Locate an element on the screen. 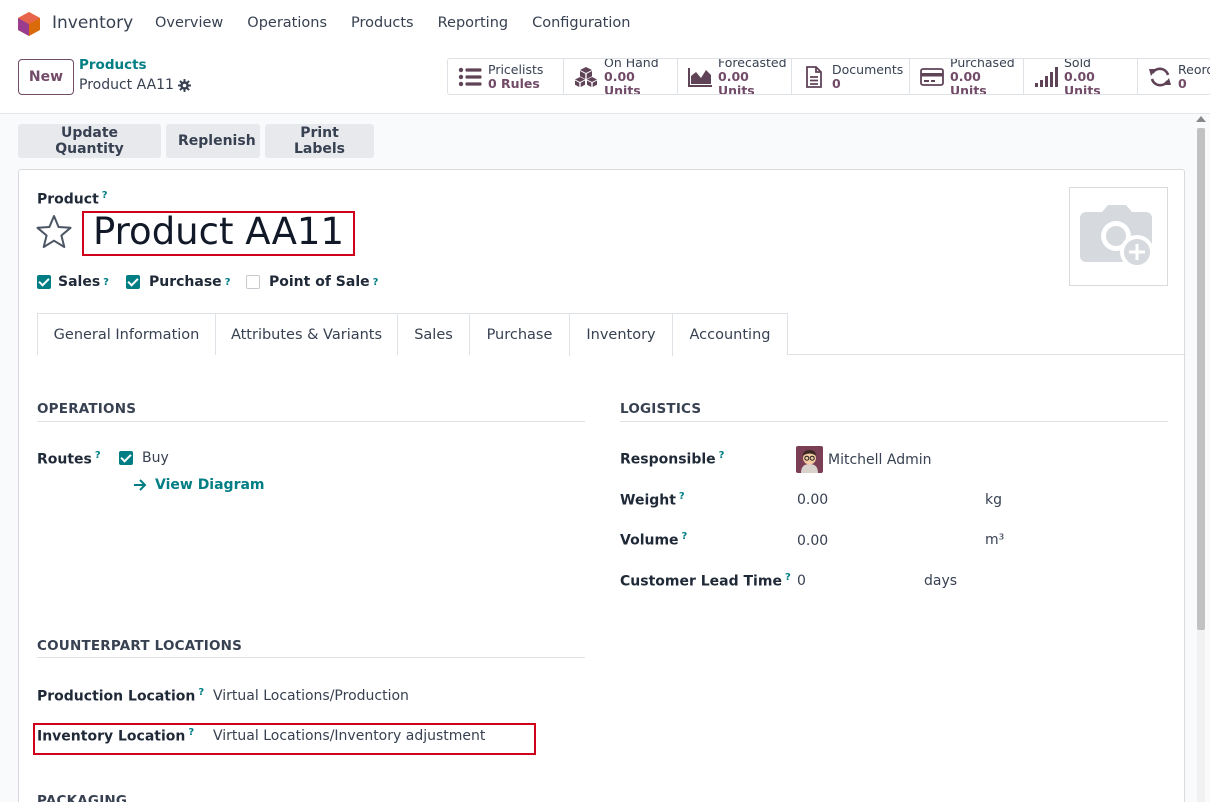 The width and height of the screenshot is (1210, 802). smart-button-purchased: Purchased 0.00 Units is located at coordinates (967, 76).